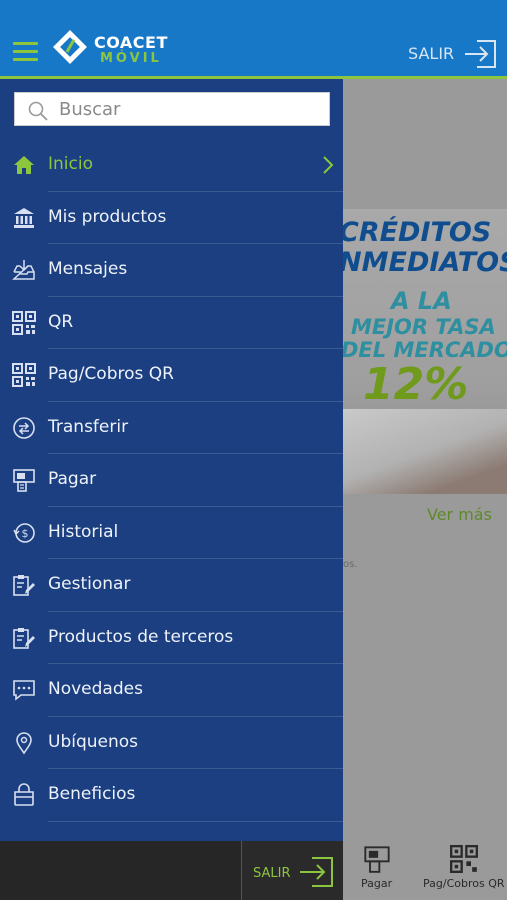  What do you see at coordinates (416, 384) in the screenshot?
I see `promo-rate: 12%` at bounding box center [416, 384].